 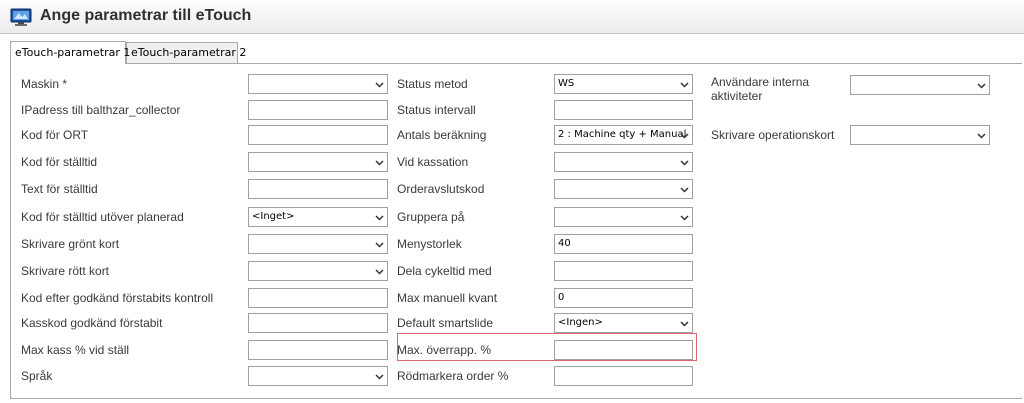 I want to click on label-max-manuell-kvant: Max manuell kvant, so click(x=447, y=298).